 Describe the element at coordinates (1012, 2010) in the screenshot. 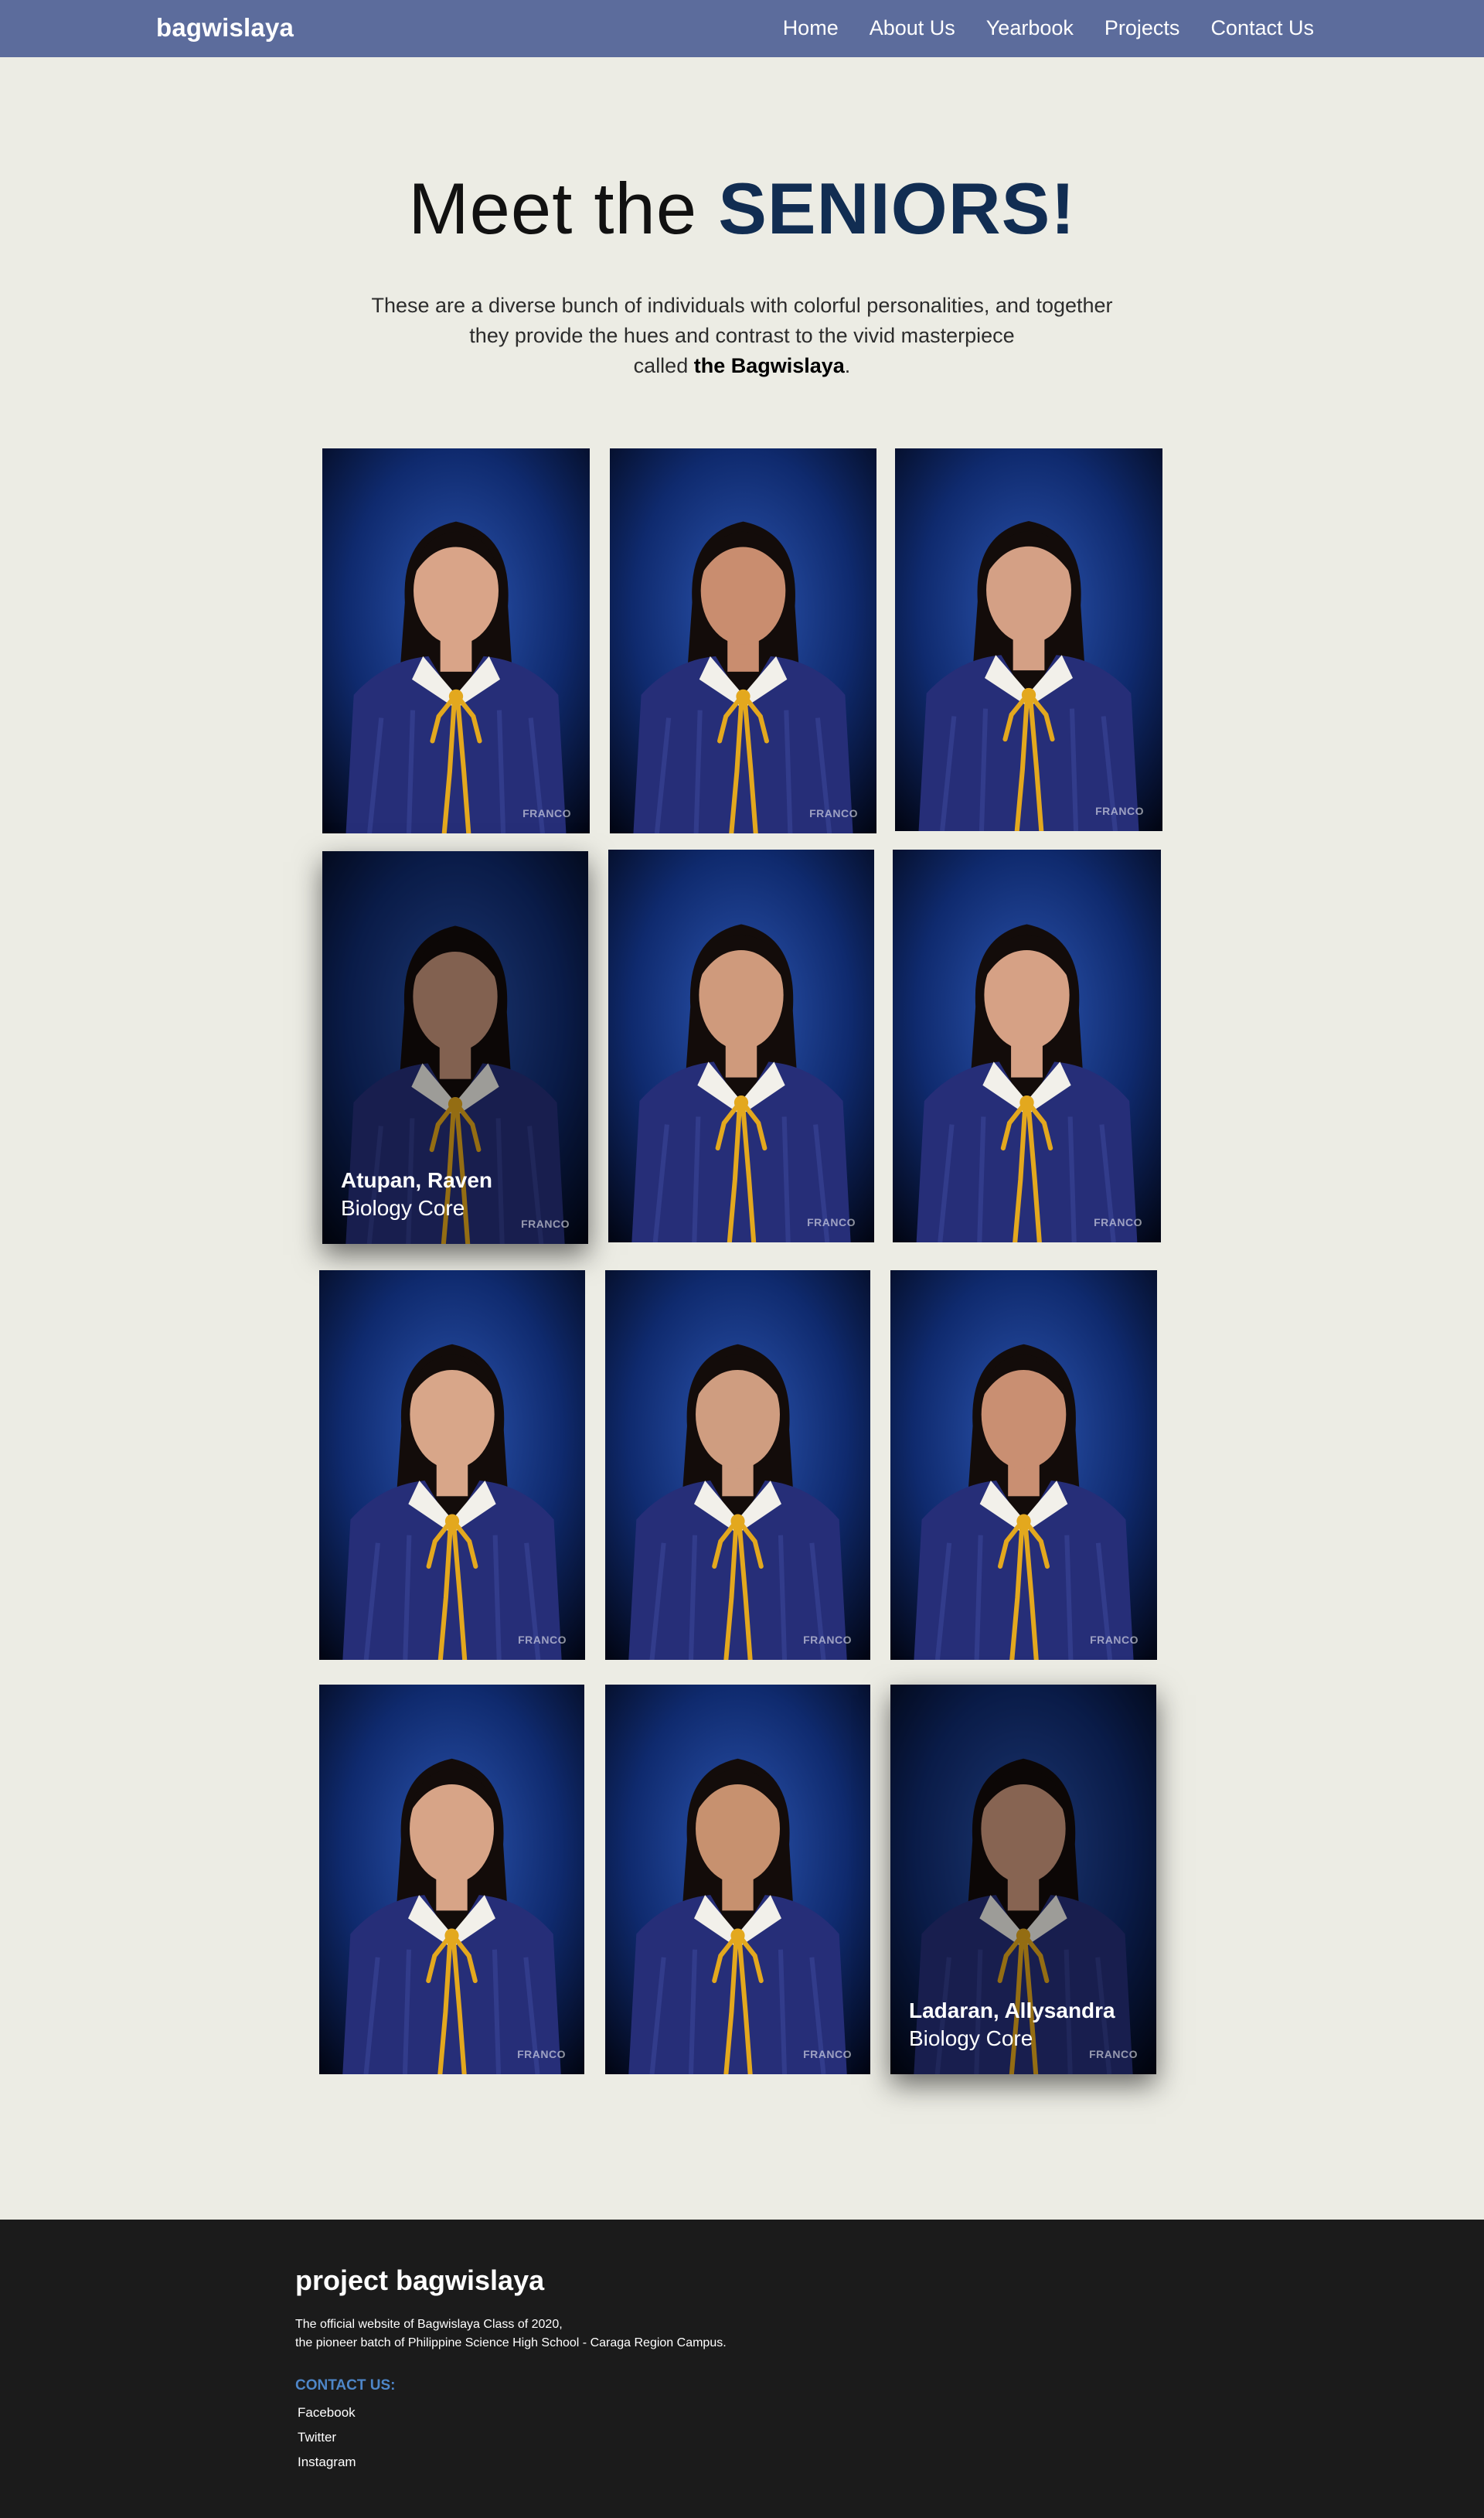

I see `senior-name: Ladaran, Allysandra` at that location.